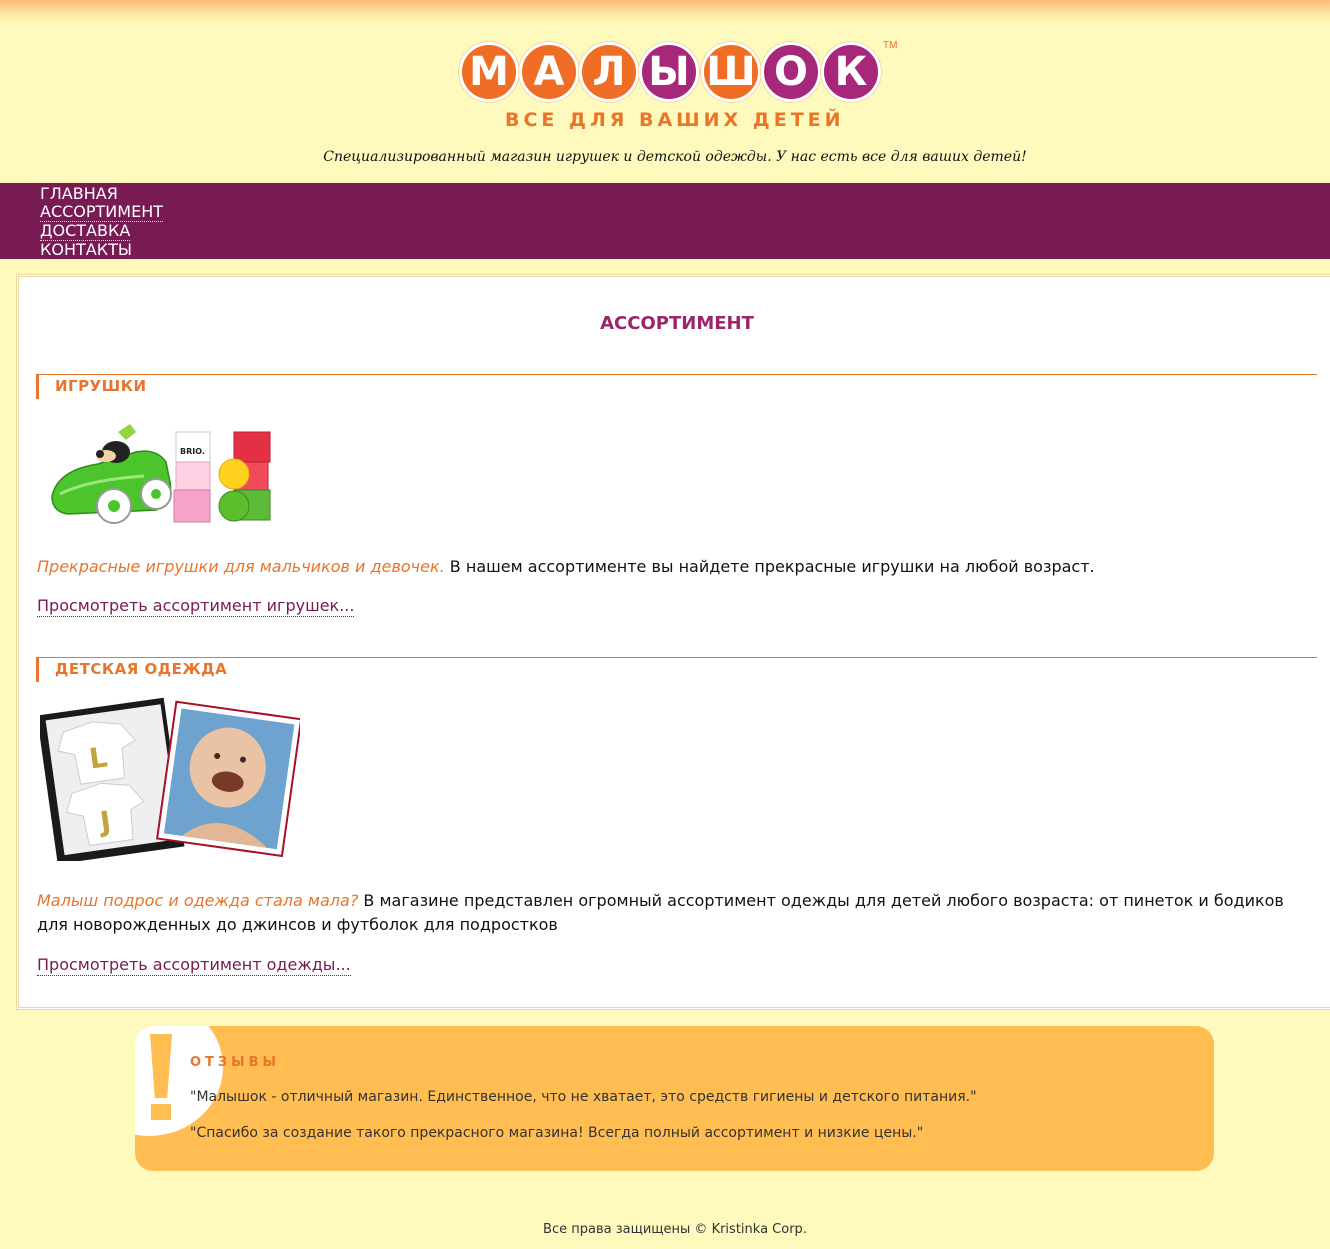 The height and width of the screenshot is (1249, 1330). What do you see at coordinates (676, 386) in the screenshot?
I see `section-heading-toys: ИГРУШКИ` at bounding box center [676, 386].